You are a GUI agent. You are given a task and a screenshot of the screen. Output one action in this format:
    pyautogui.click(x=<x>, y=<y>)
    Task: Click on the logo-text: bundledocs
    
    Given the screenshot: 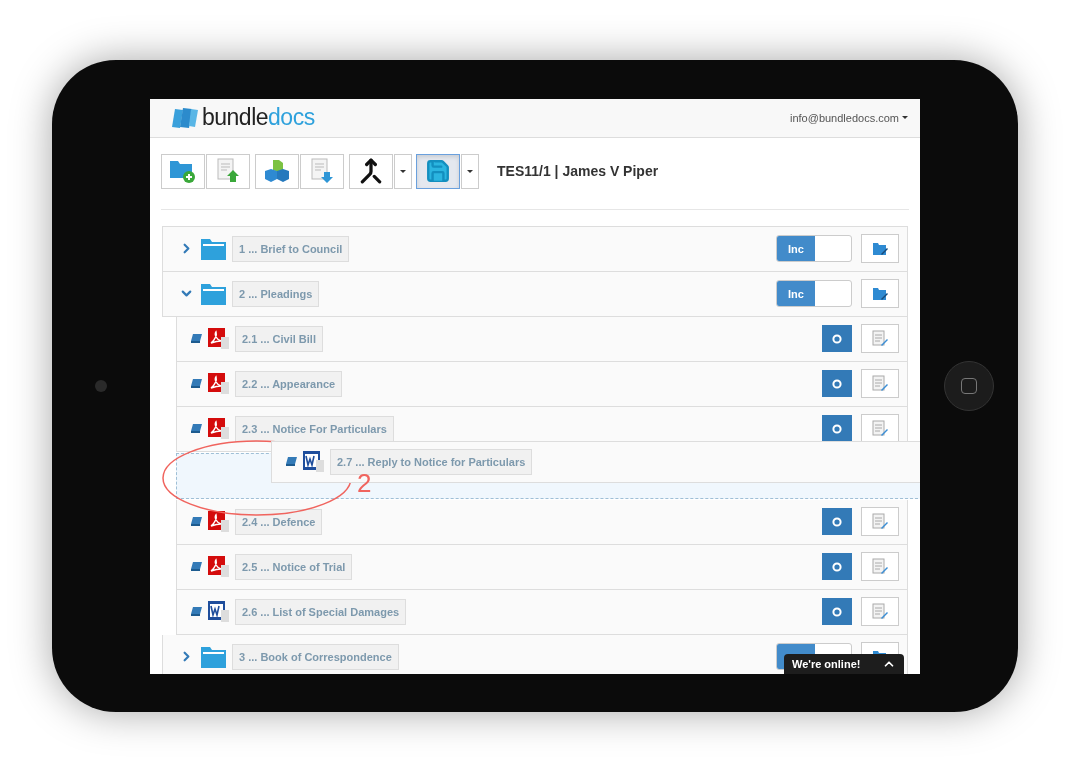 What is the action you would take?
    pyautogui.click(x=258, y=117)
    